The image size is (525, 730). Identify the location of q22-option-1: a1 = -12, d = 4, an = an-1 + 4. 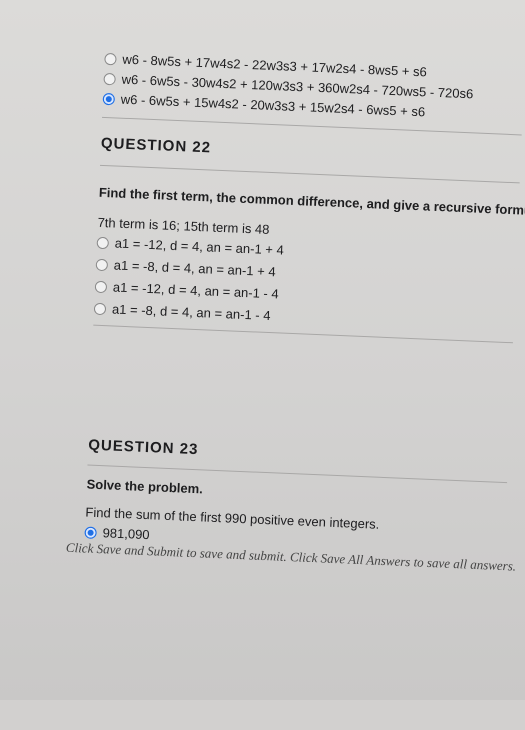
(190, 247).